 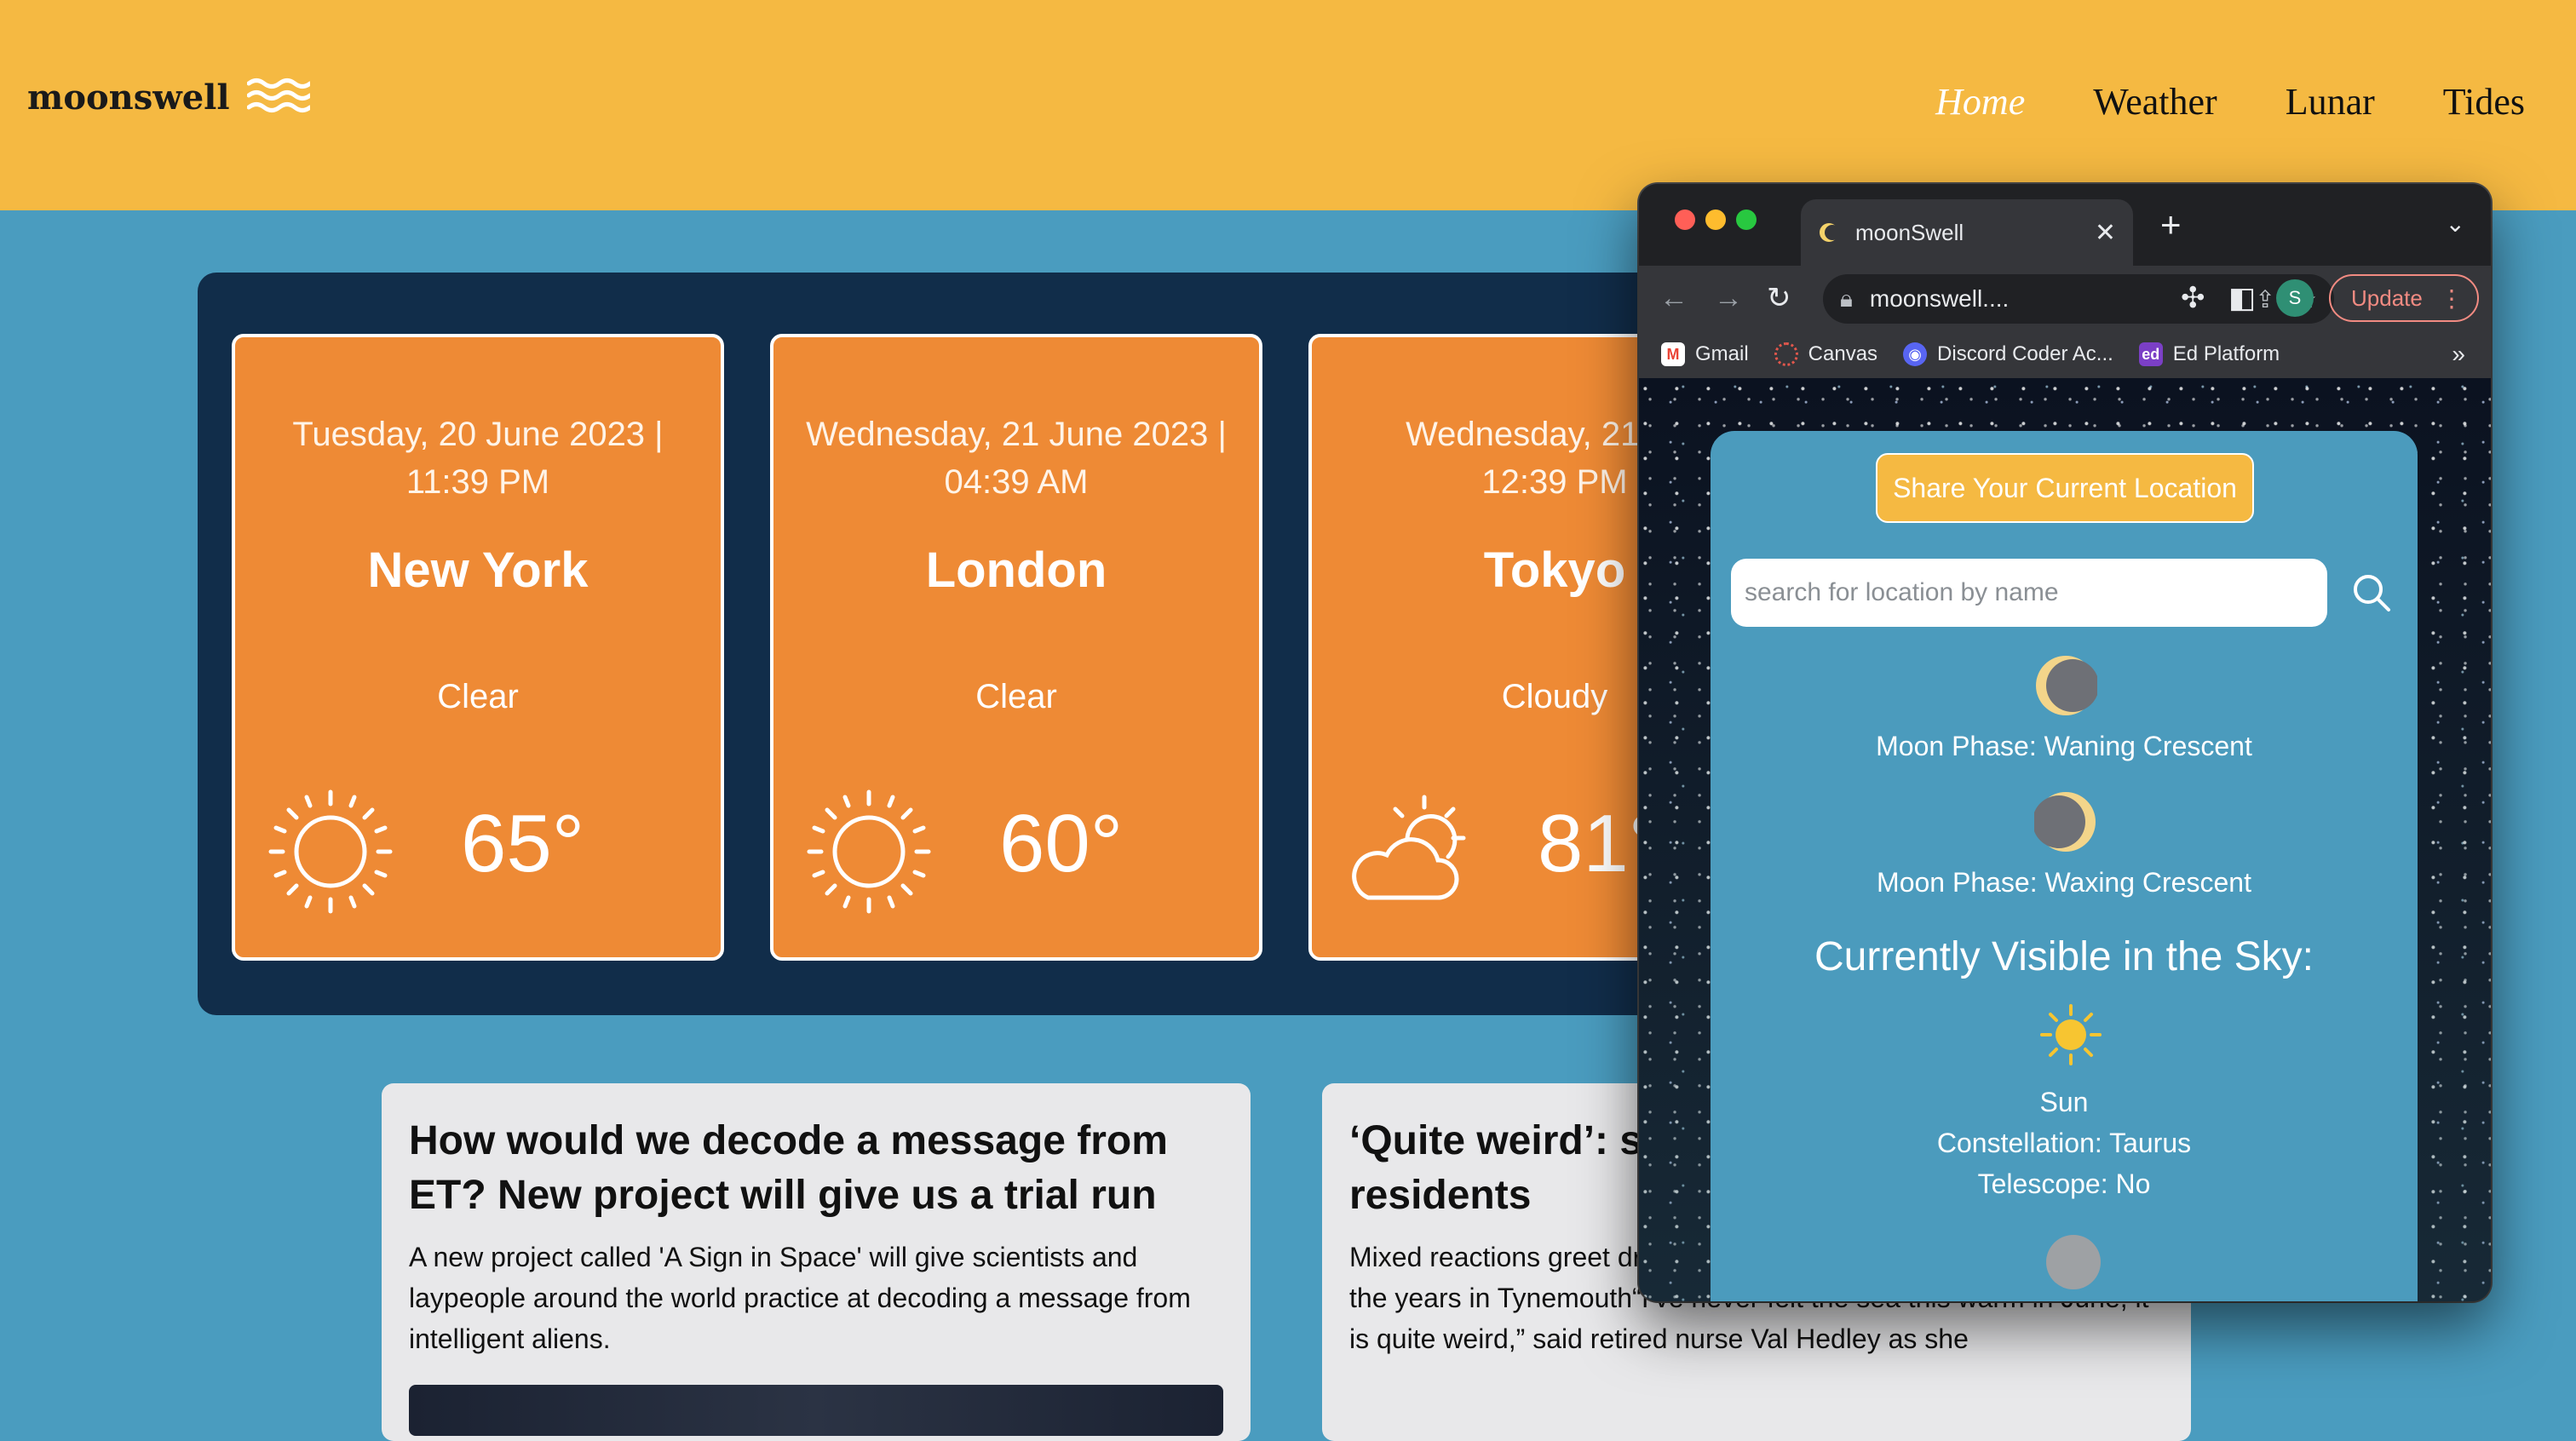 What do you see at coordinates (2064, 882) in the screenshot?
I see `moon-phase-label: Moon Phase: Waxing Crescent` at bounding box center [2064, 882].